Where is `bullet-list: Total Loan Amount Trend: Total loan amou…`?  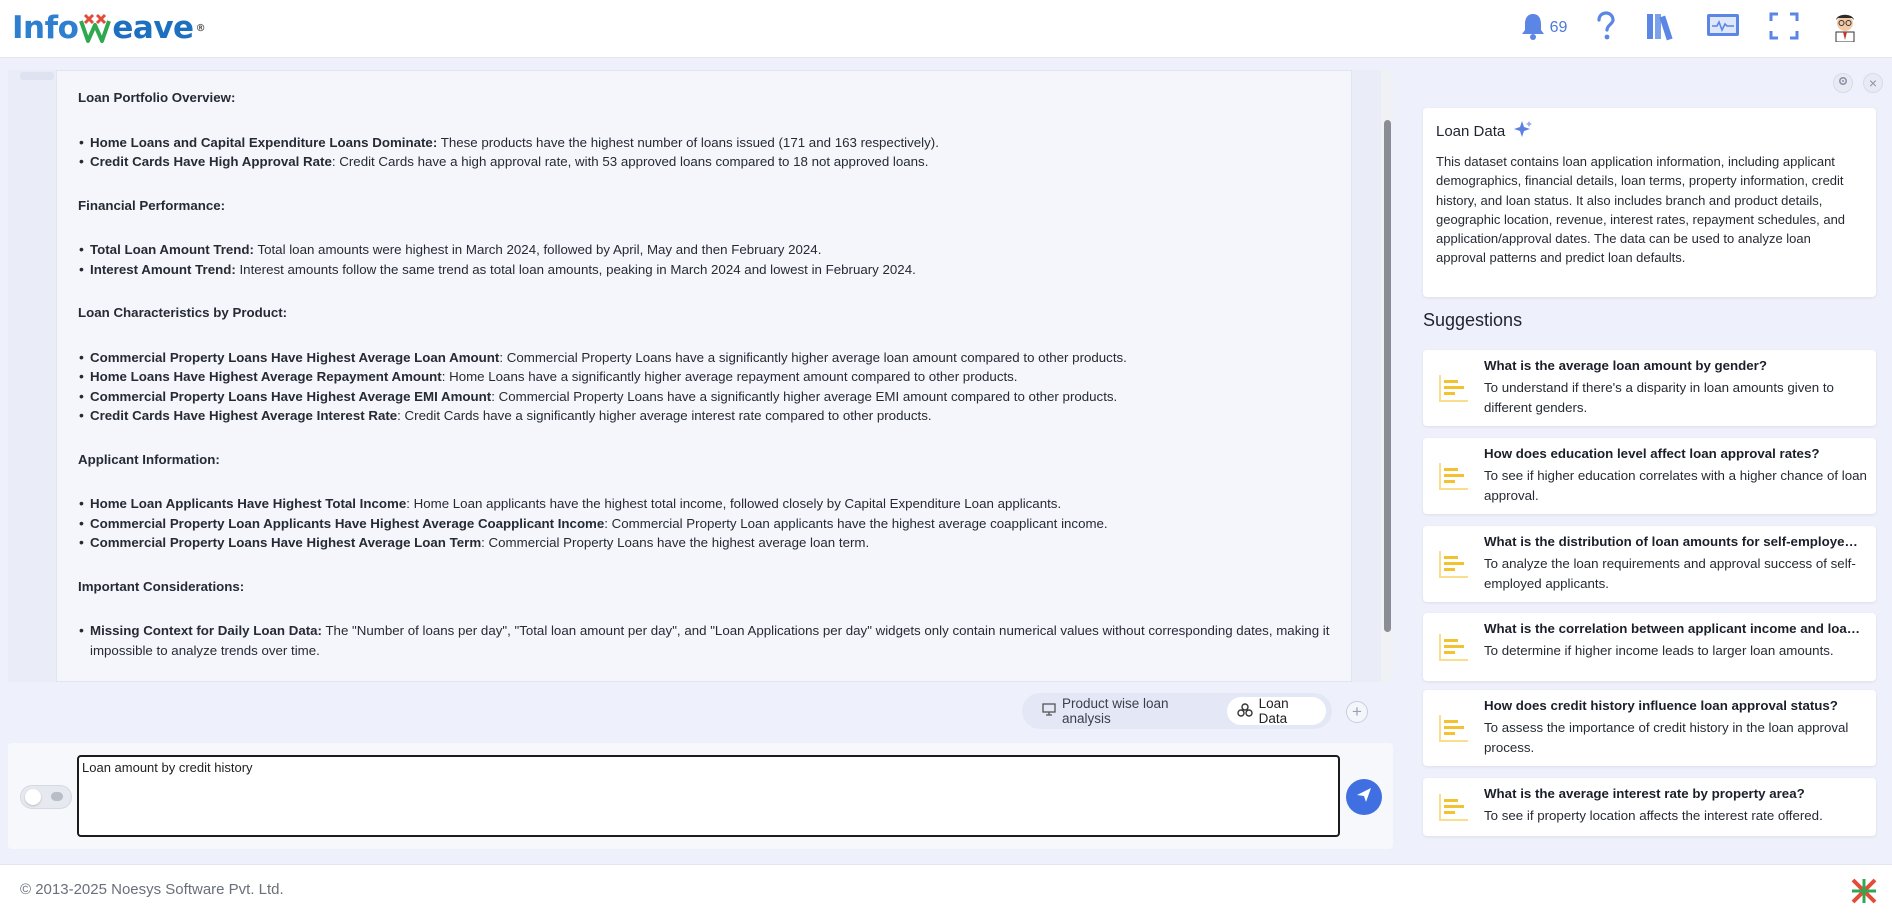 bullet-list: Total Loan Amount Trend: Total loan amou… is located at coordinates (708, 260).